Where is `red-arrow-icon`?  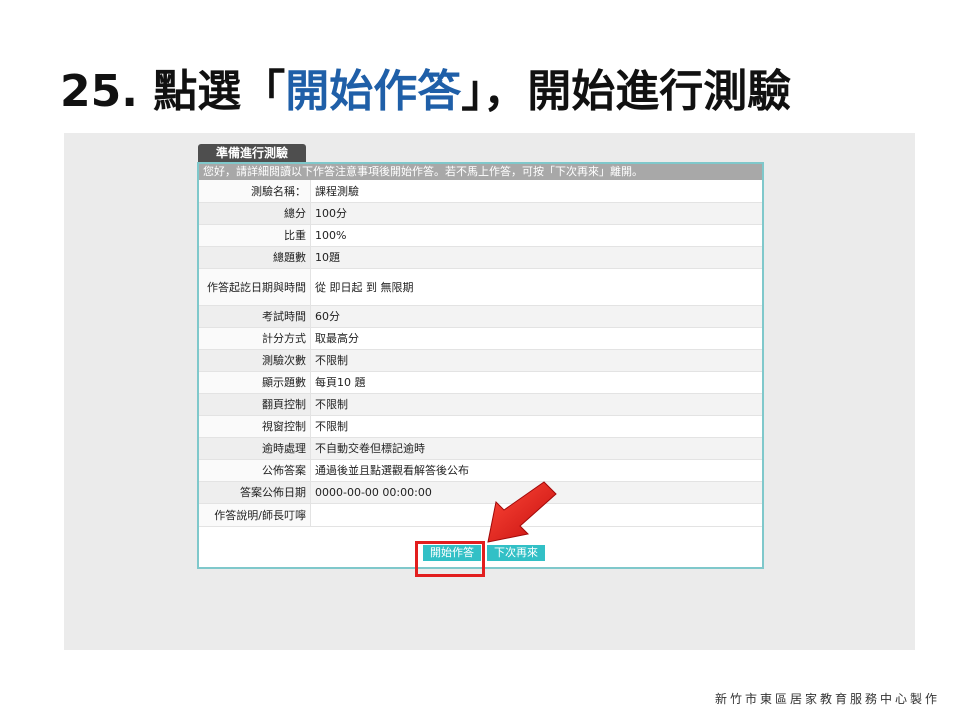
red-arrow-icon is located at coordinates (522, 512).